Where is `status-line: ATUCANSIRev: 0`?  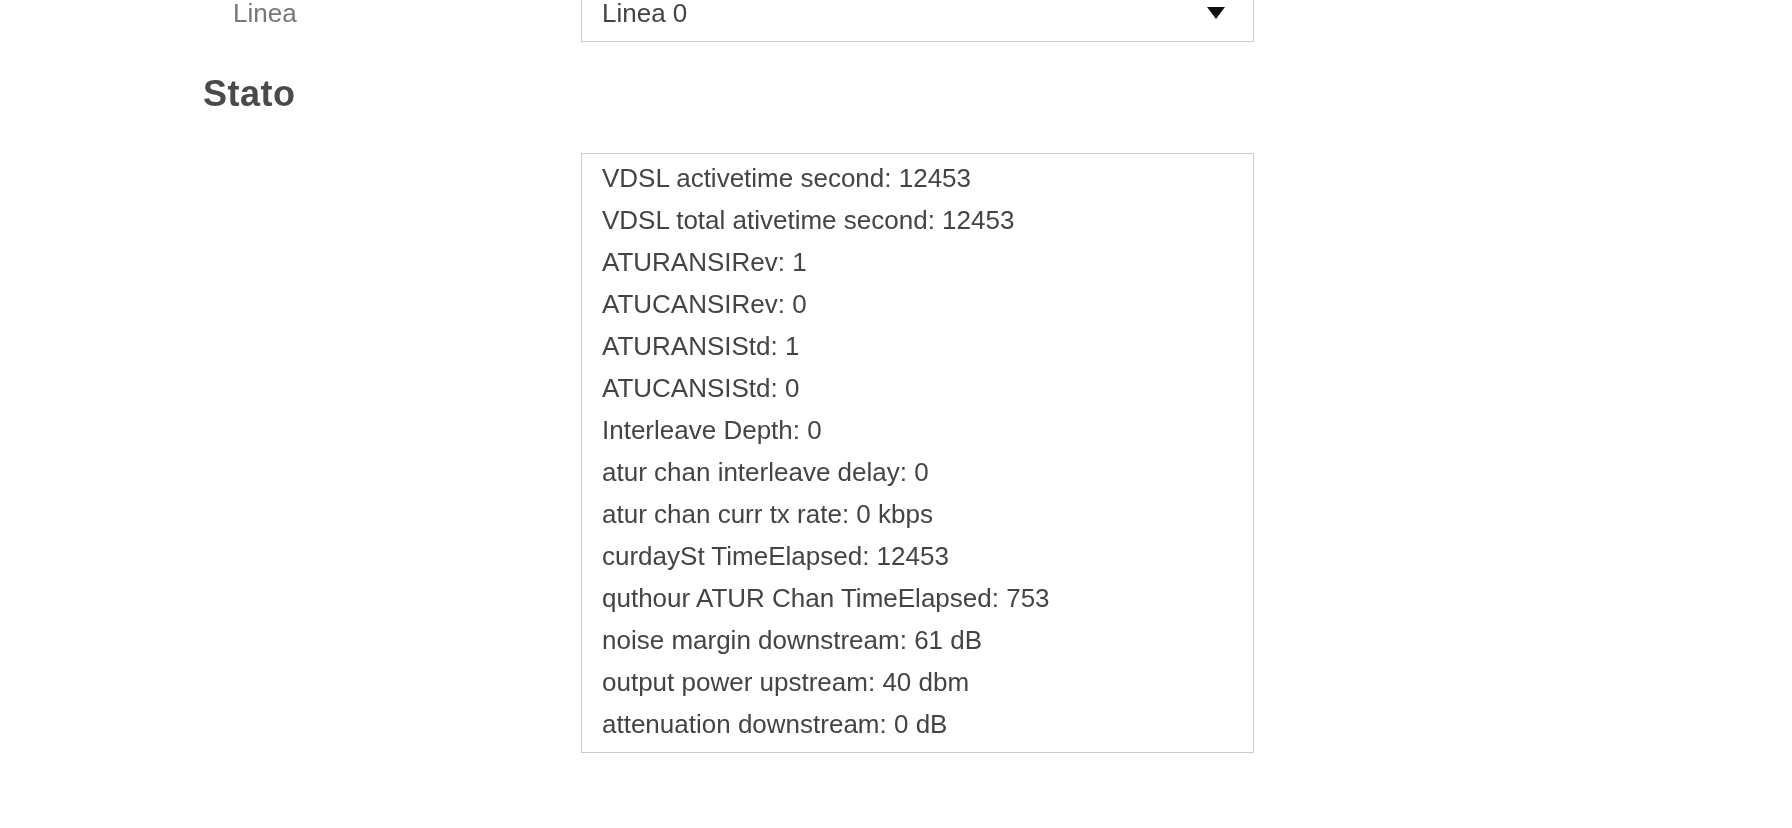
status-line: ATUCANSIRev: 0 is located at coordinates (704, 304).